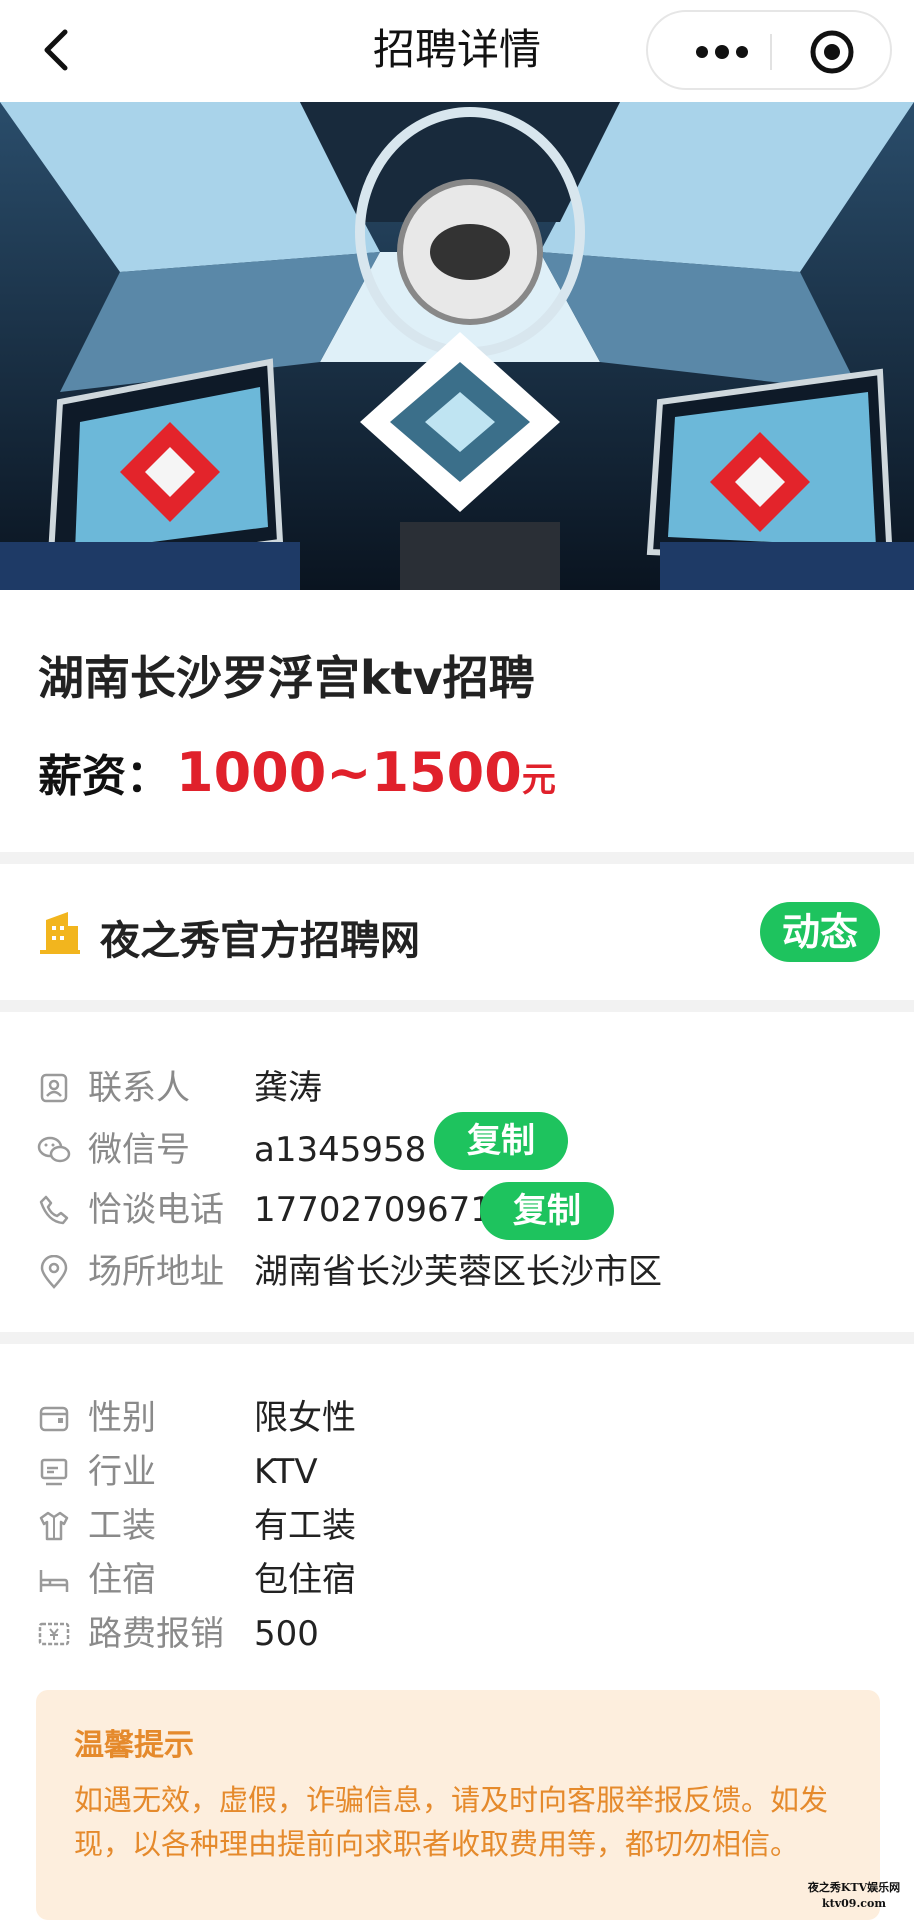 This screenshot has height=1920, width=914. Describe the element at coordinates (54, 1150) in the screenshot. I see `wechat-icon` at that location.